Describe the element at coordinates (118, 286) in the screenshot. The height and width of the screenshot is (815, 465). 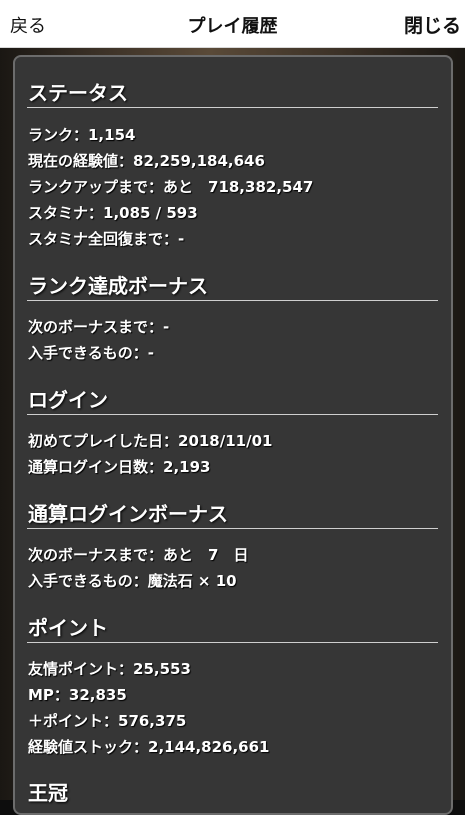
I see `section-heading-rank-bonus: ランク達成ボーナス` at that location.